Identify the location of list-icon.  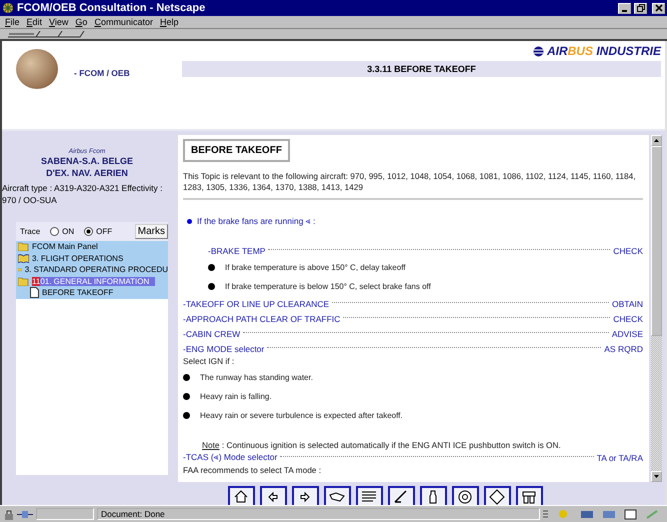
(369, 495).